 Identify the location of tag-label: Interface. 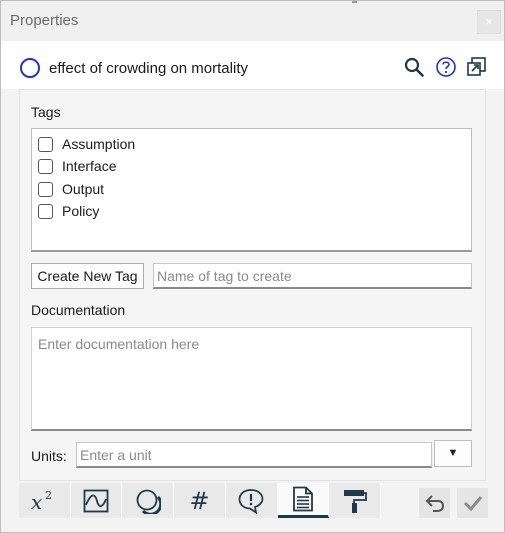
(89, 166).